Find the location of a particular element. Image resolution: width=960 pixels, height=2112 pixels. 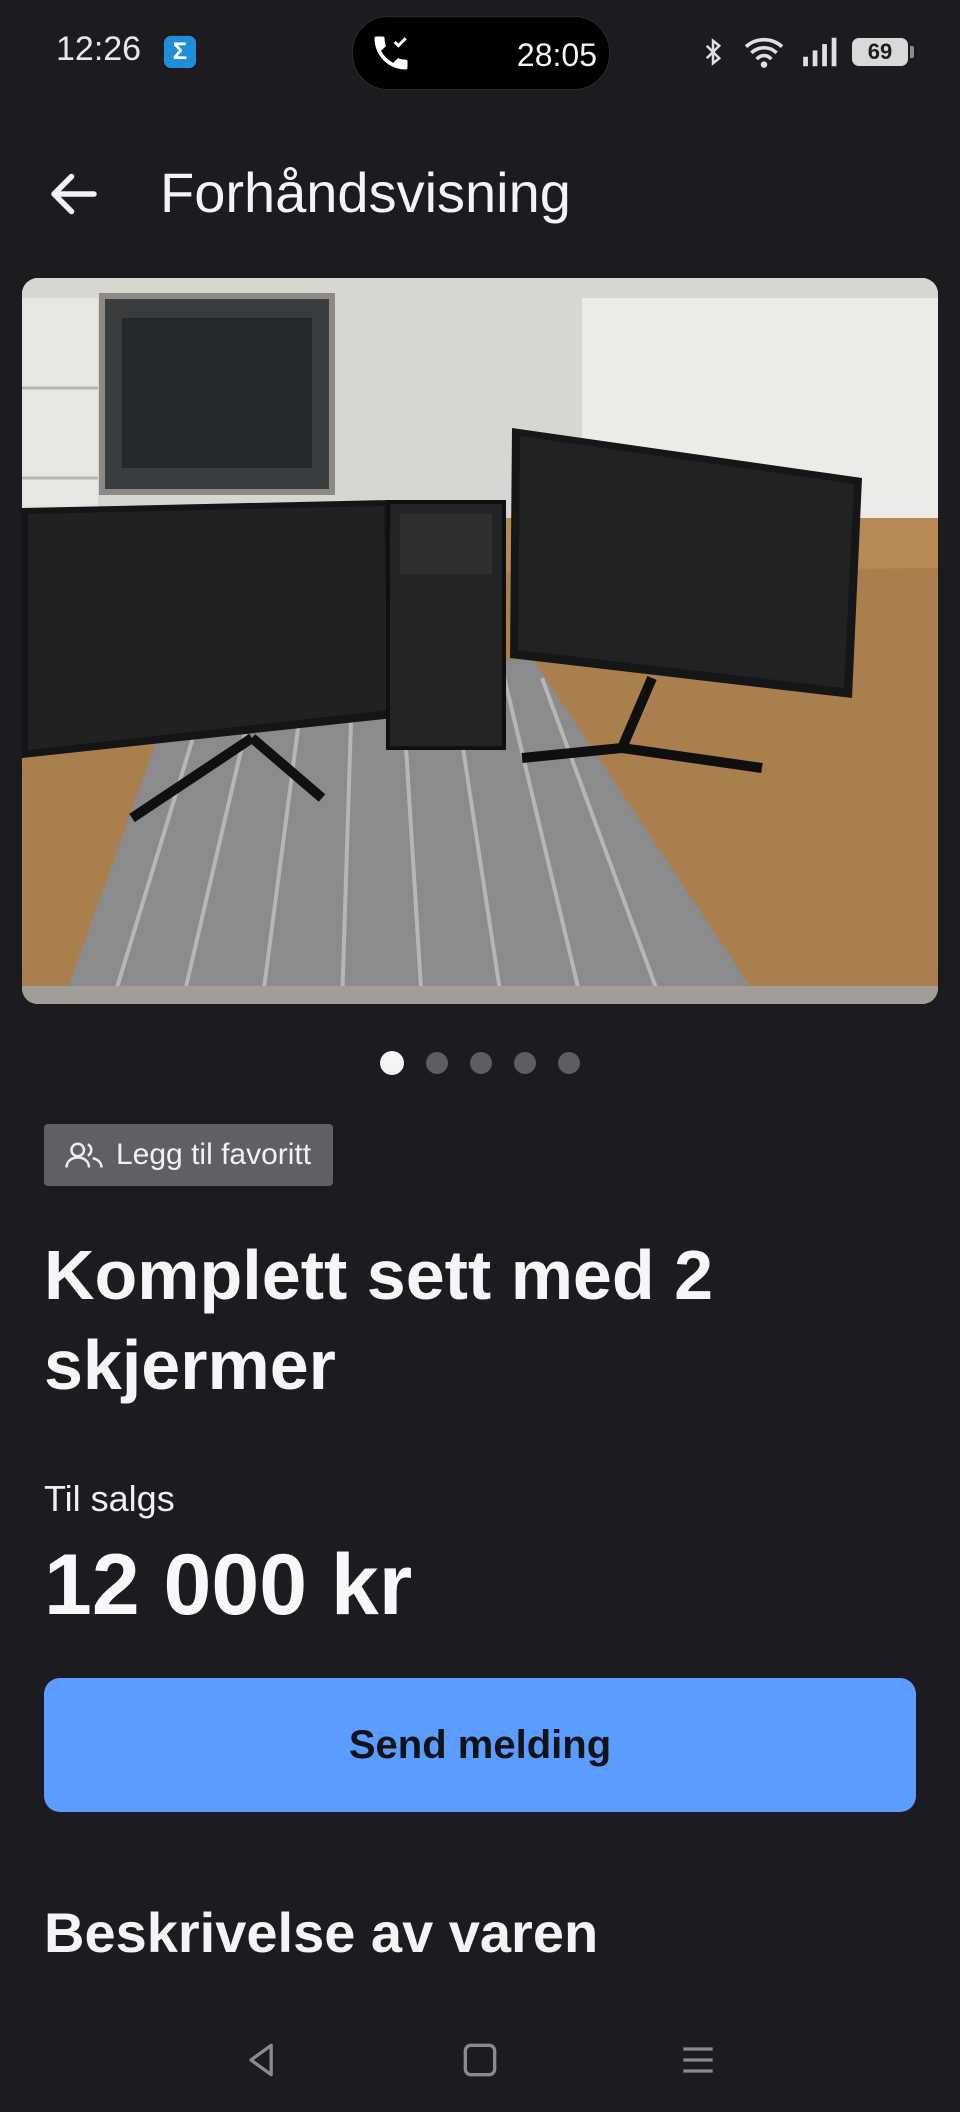

home-square-icon is located at coordinates (480, 2060).